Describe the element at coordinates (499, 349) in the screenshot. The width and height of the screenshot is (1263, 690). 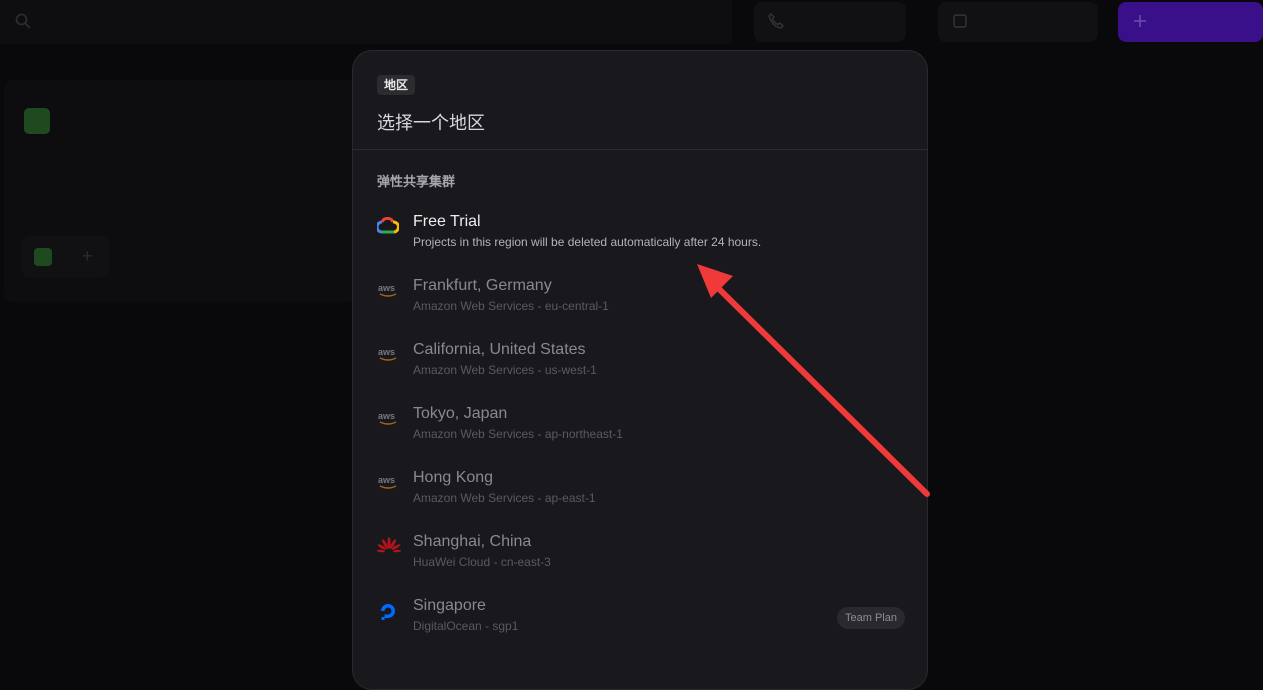
I see `region-name: California, United States` at that location.